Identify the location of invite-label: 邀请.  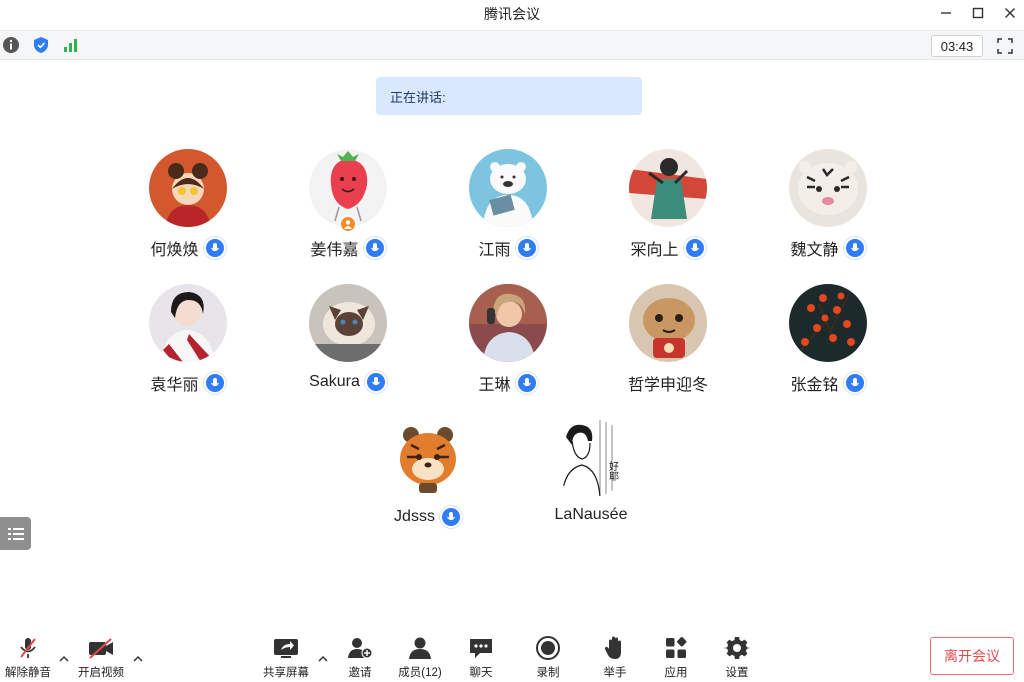
(360, 673).